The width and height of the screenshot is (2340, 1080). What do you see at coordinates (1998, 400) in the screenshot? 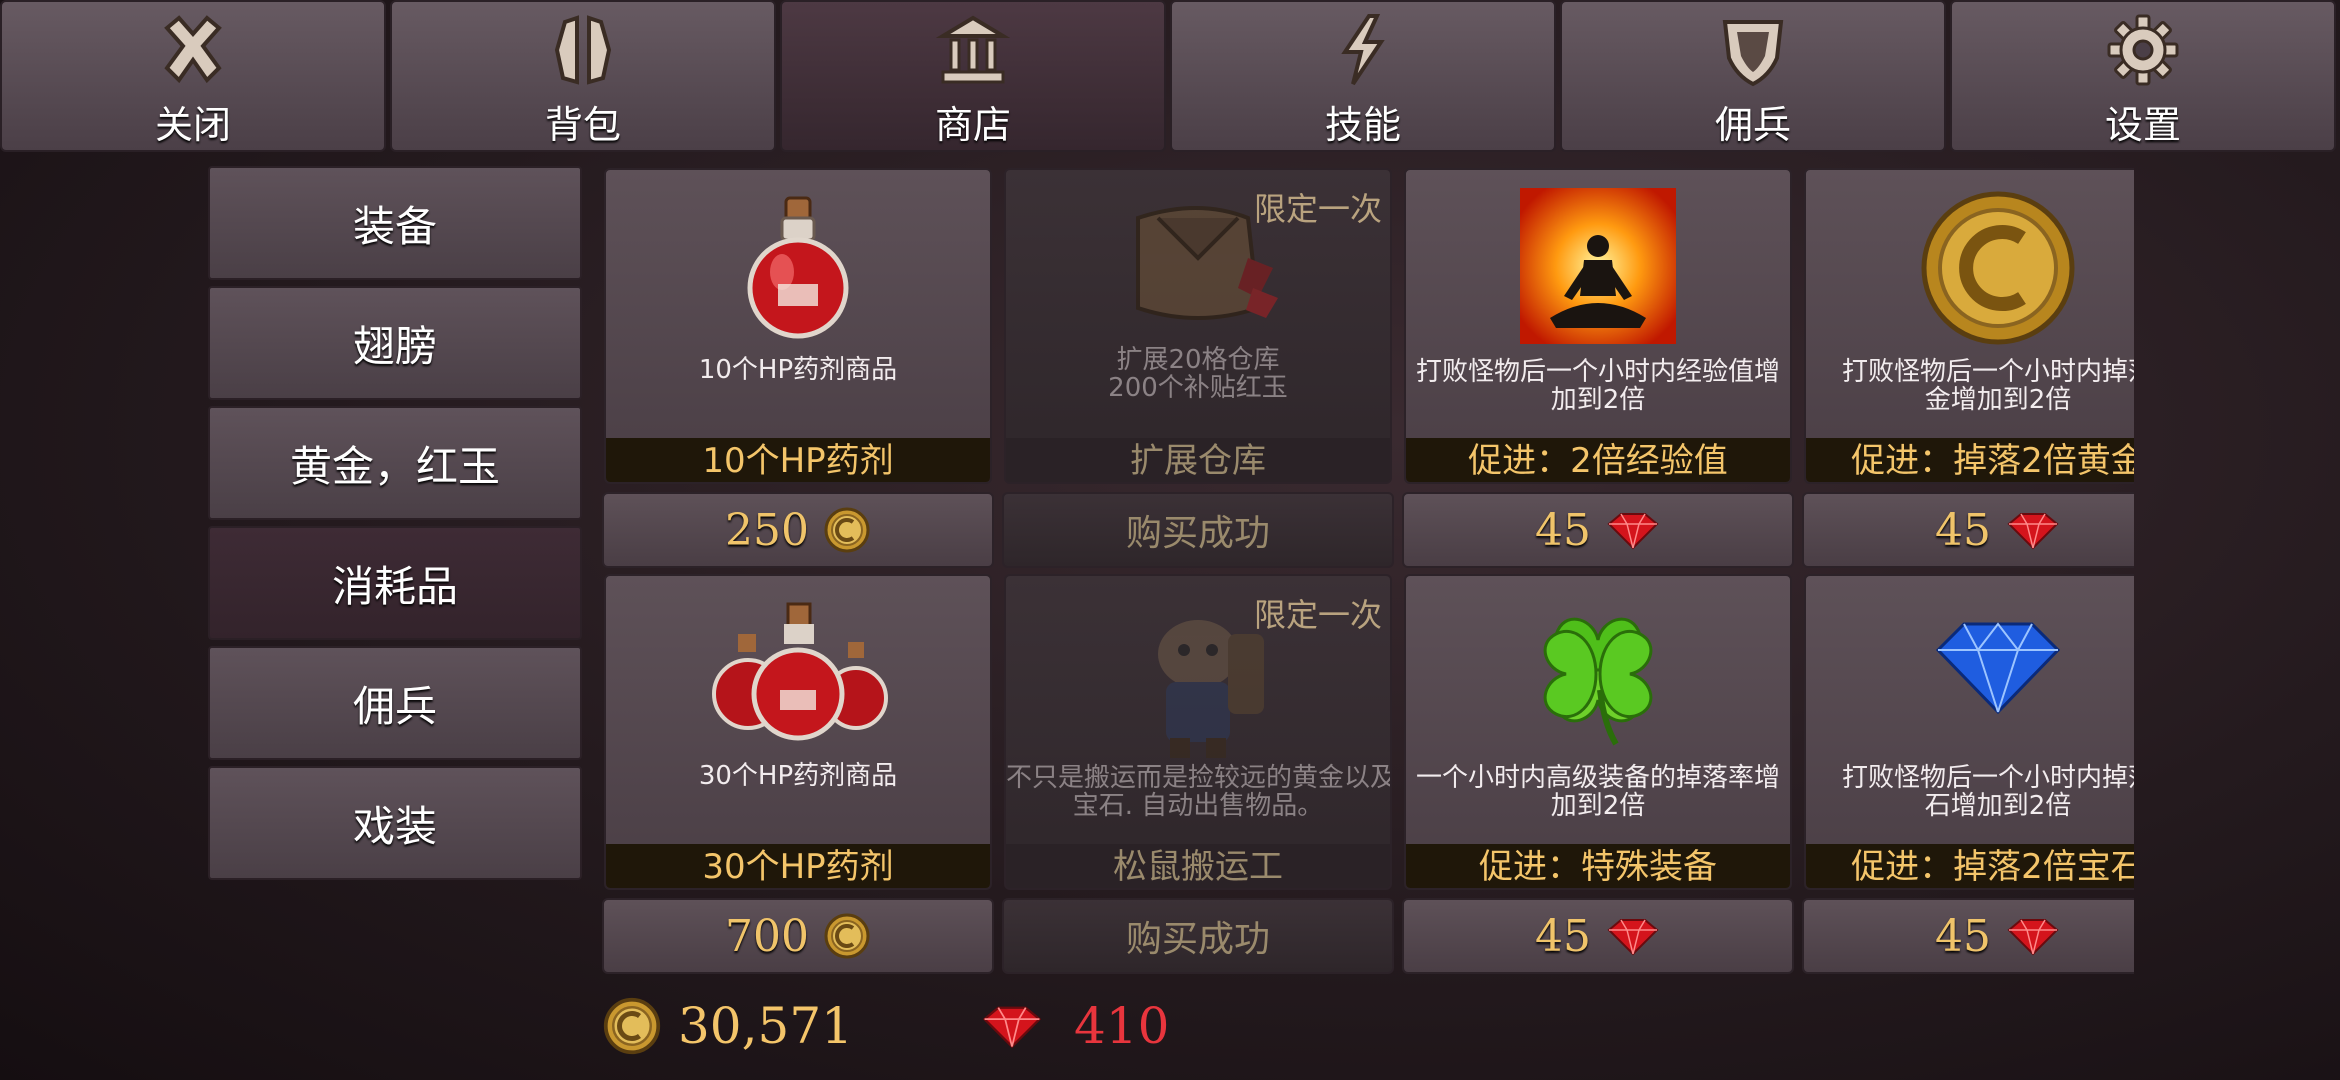
I see `desc-line: 金增加到2倍` at bounding box center [1998, 400].